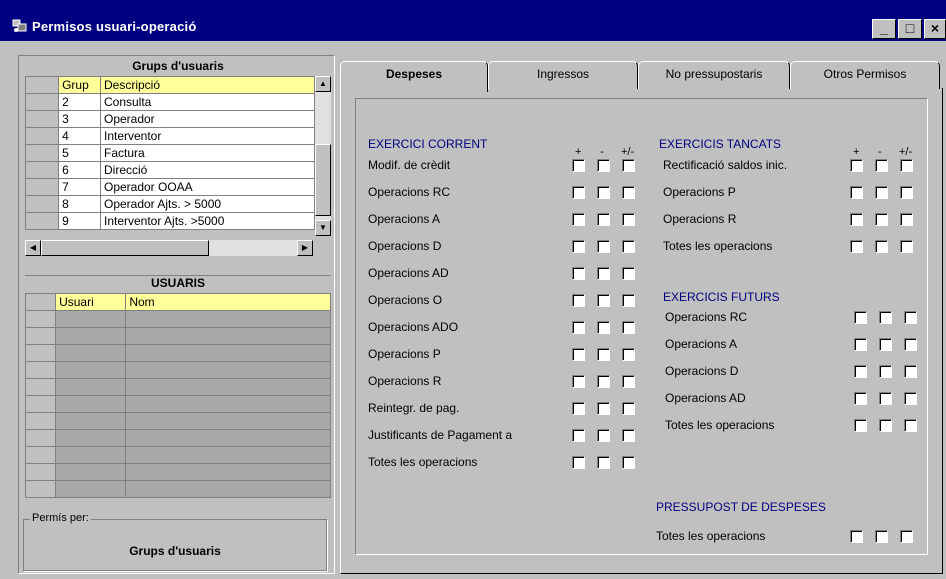  What do you see at coordinates (170, 102) in the screenshot?
I see `table-row: 2 Consulta` at bounding box center [170, 102].